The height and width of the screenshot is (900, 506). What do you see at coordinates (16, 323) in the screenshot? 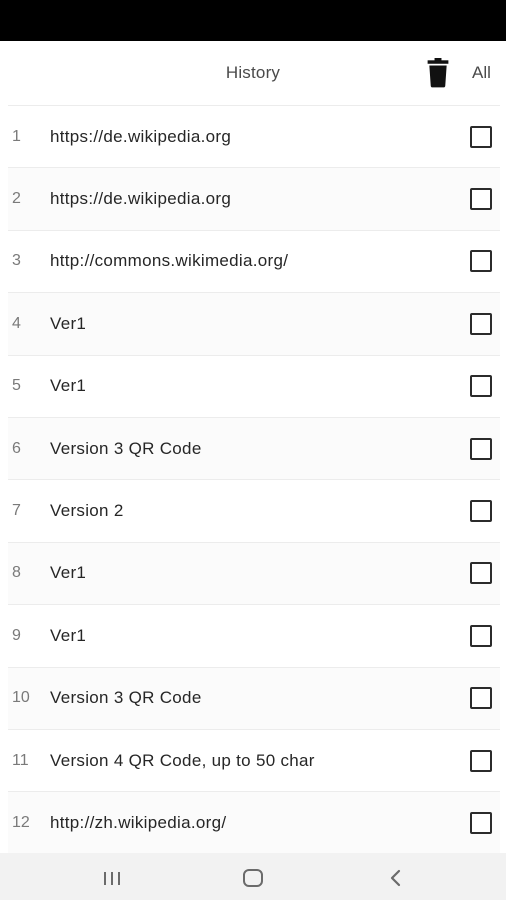
I see `history-item-index: 4` at bounding box center [16, 323].